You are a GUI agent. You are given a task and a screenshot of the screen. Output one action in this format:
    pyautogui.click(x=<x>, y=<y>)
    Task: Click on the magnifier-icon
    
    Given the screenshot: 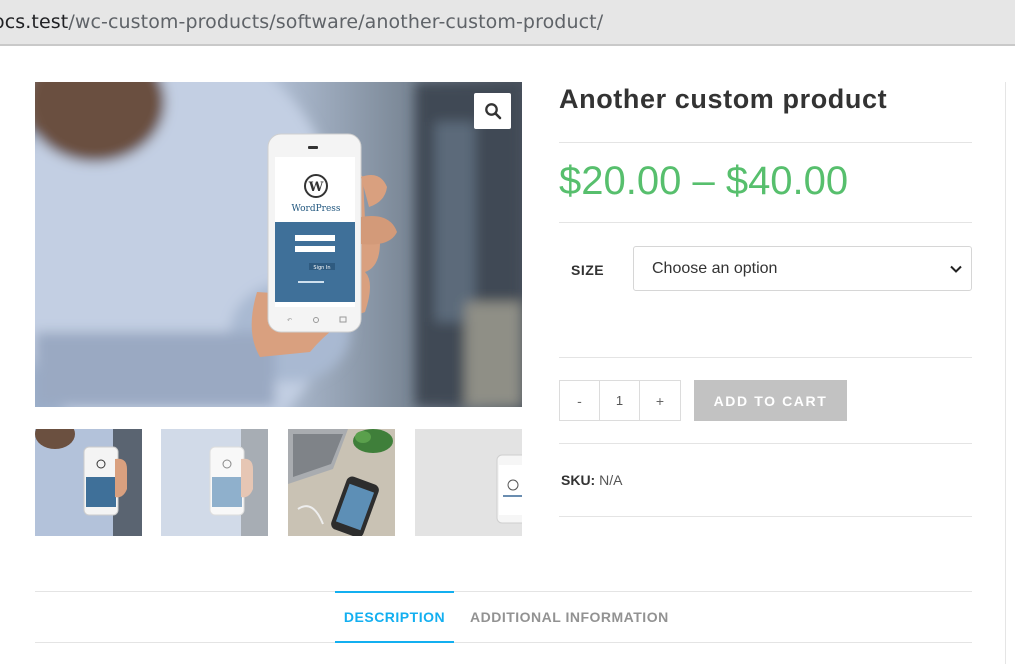 What is the action you would take?
    pyautogui.click(x=492, y=111)
    